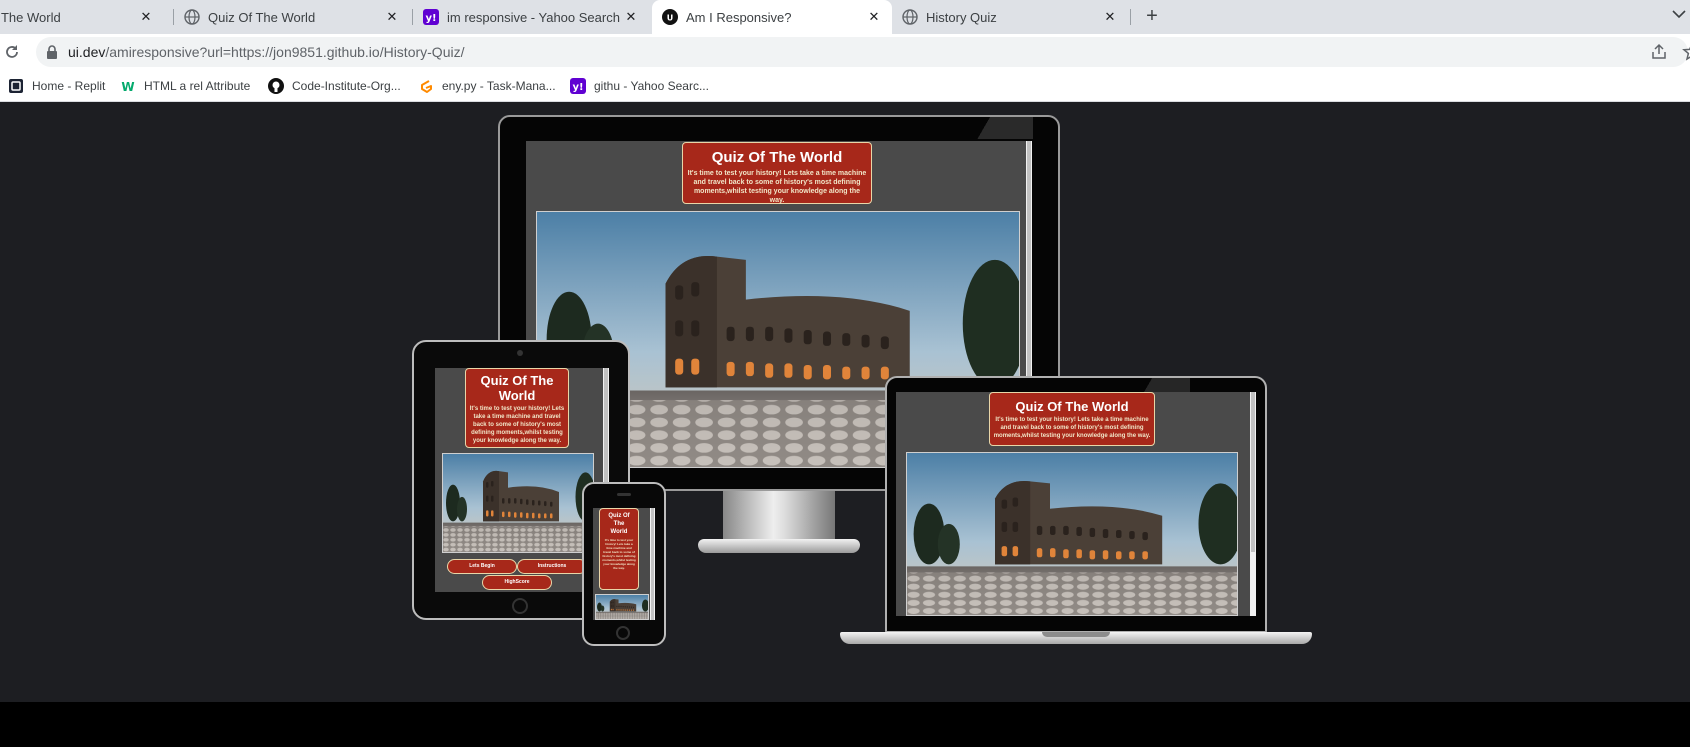 The height and width of the screenshot is (747, 1690). Describe the element at coordinates (426, 86) in the screenshot. I see `gitpod-icon` at that location.